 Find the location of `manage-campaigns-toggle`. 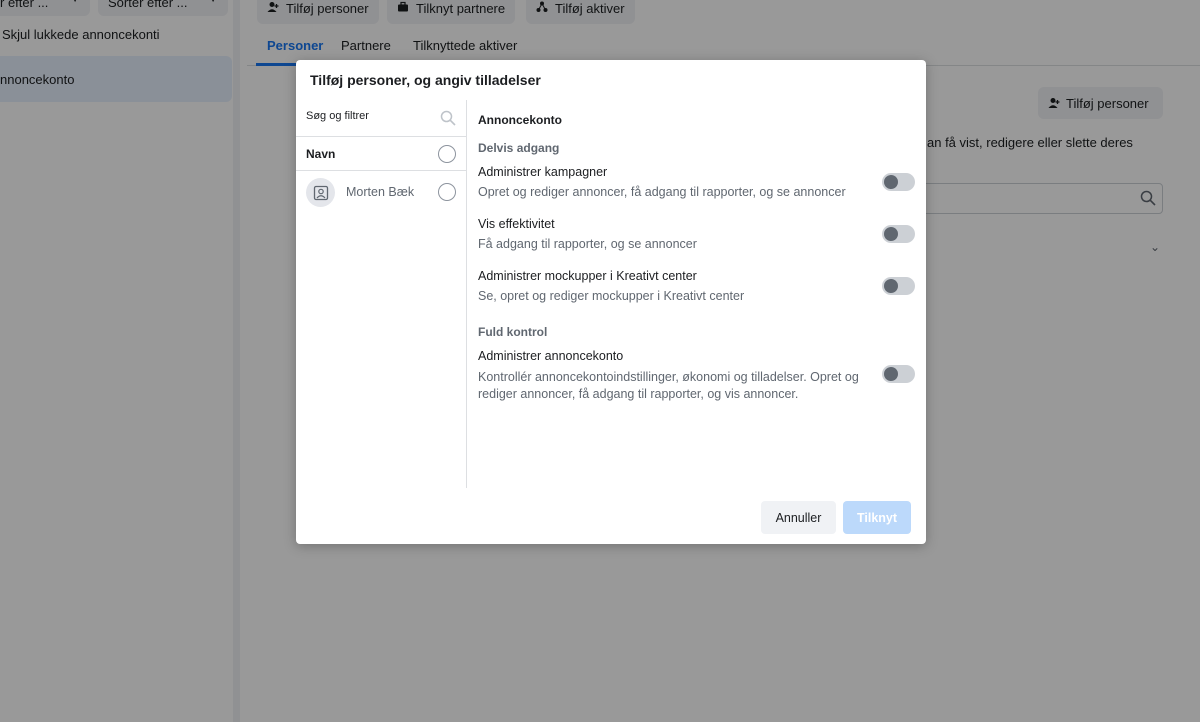

manage-campaigns-toggle is located at coordinates (898, 182).